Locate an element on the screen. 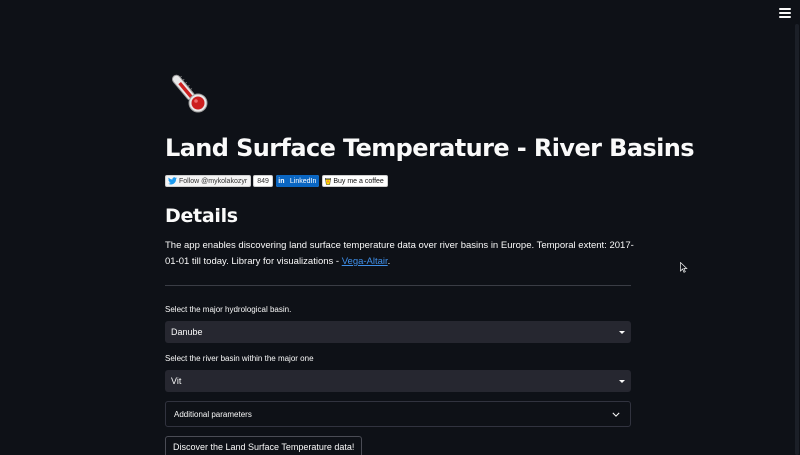 The width and height of the screenshot is (800, 455). details-heading: Details is located at coordinates (201, 216).